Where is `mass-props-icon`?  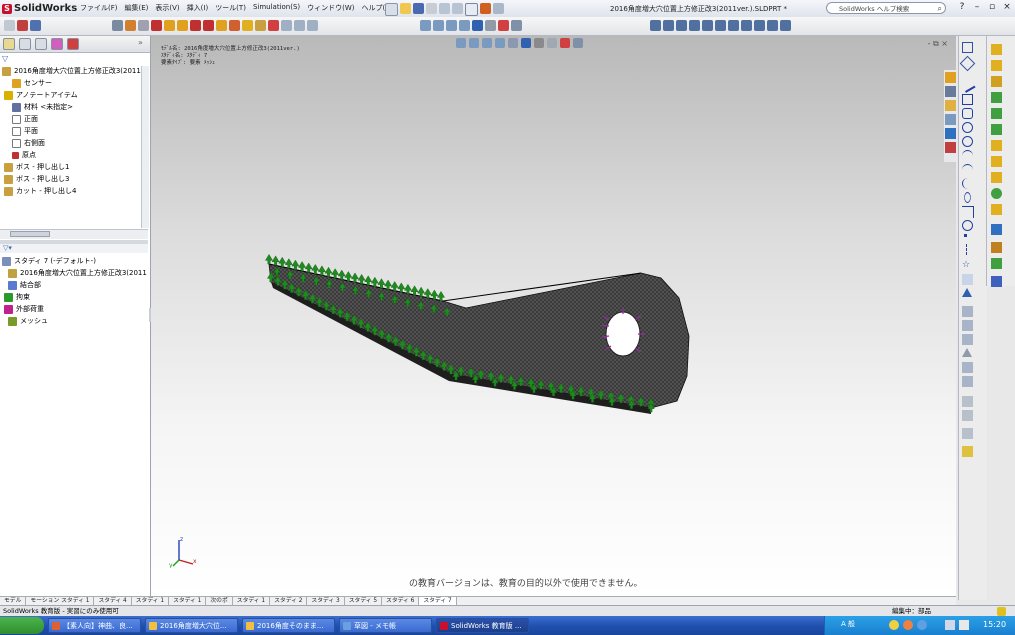
mass-props-icon is located at coordinates (668, 25).